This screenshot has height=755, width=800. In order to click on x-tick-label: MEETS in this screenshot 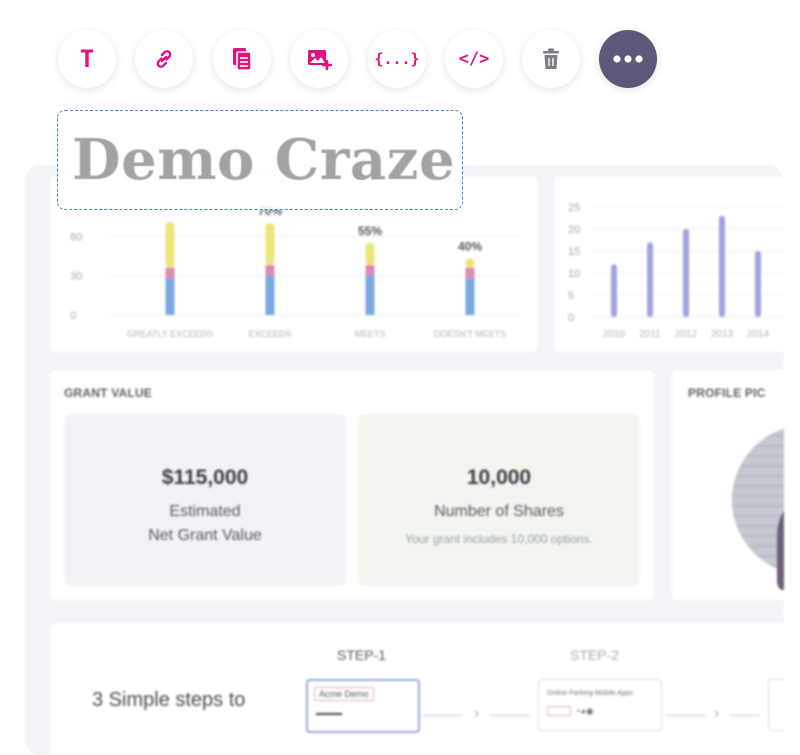, I will do `click(369, 334)`.